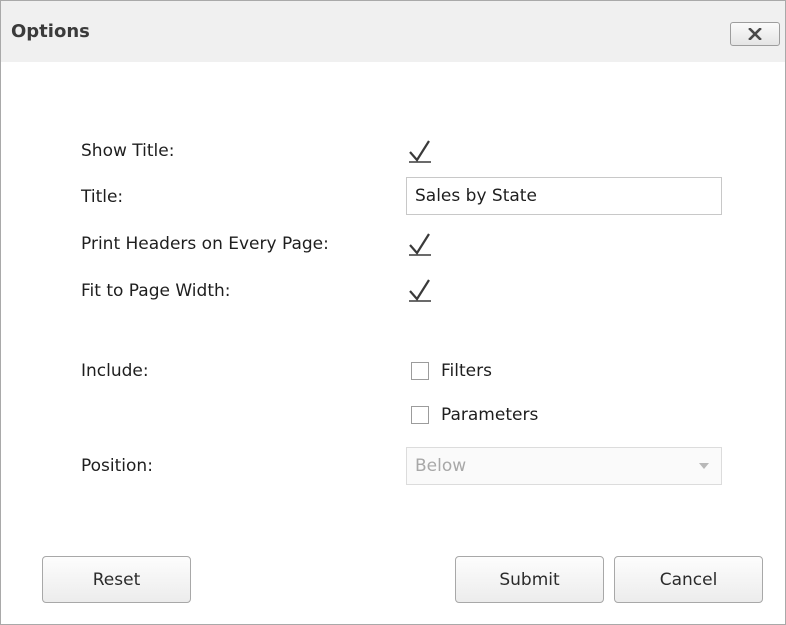 Image resolution: width=786 pixels, height=625 pixels. Describe the element at coordinates (102, 197) in the screenshot. I see `title-label: Title:` at that location.